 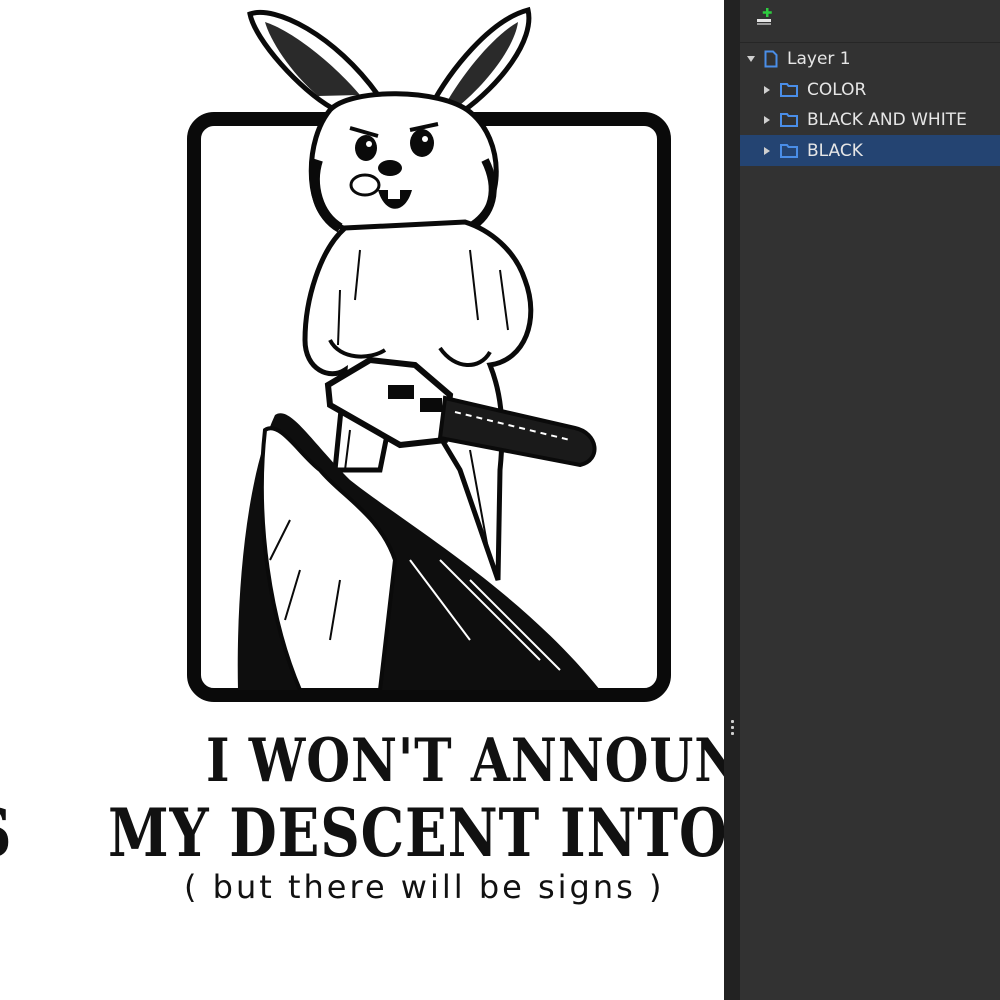 I want to click on subheadline: ( but there will be signs ), so click(x=424, y=887).